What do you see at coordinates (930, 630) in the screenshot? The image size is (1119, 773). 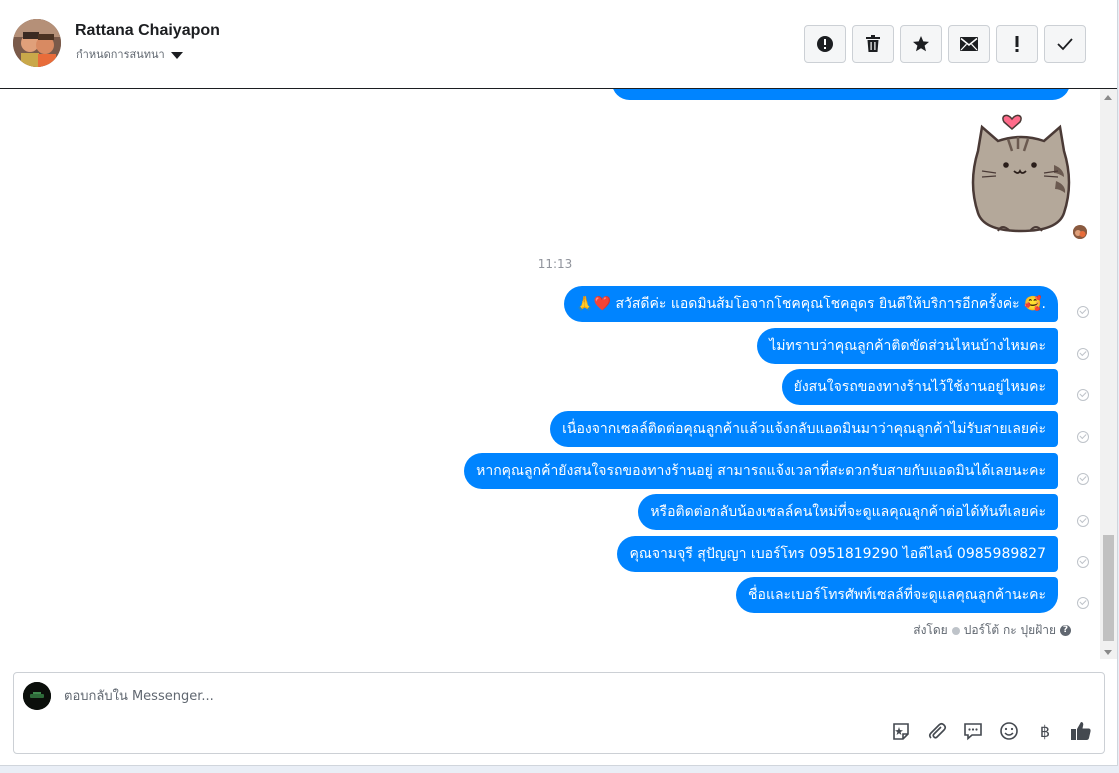 I see `sent-by-label: ส่งโดย` at bounding box center [930, 630].